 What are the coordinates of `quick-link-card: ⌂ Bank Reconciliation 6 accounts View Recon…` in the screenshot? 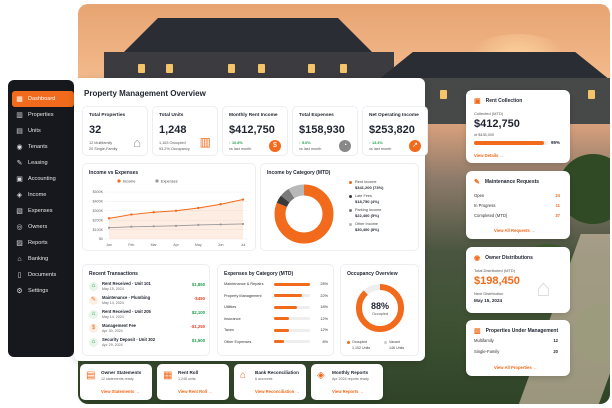 It's located at (270, 382).